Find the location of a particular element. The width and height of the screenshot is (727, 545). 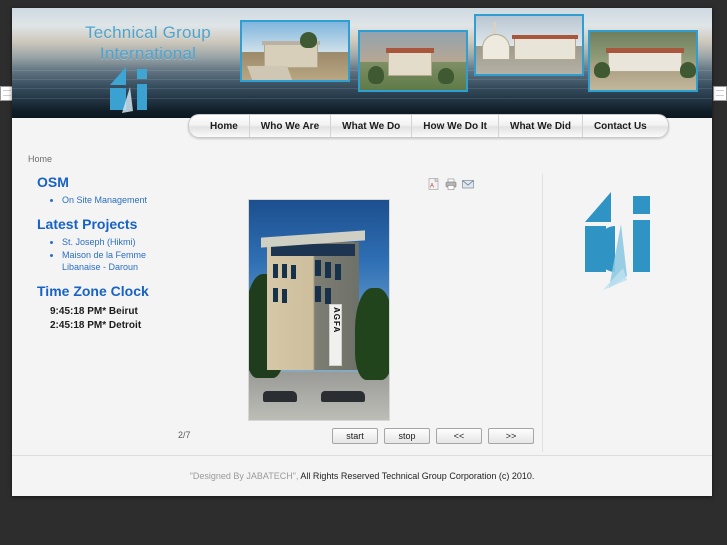

clock-row-beirut: 9:45:18 PM* Beirut is located at coordinates (111, 312).